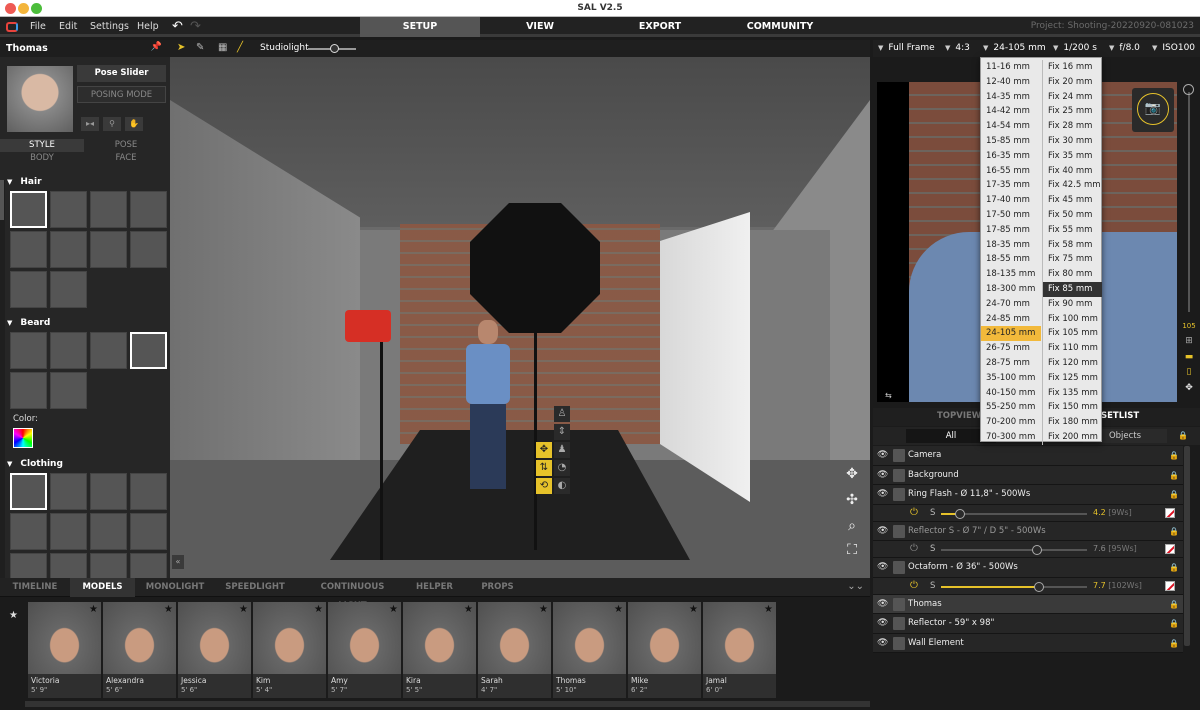 The height and width of the screenshot is (710, 1200). I want to click on lens-option: 24-105 mm, so click(1011, 334).